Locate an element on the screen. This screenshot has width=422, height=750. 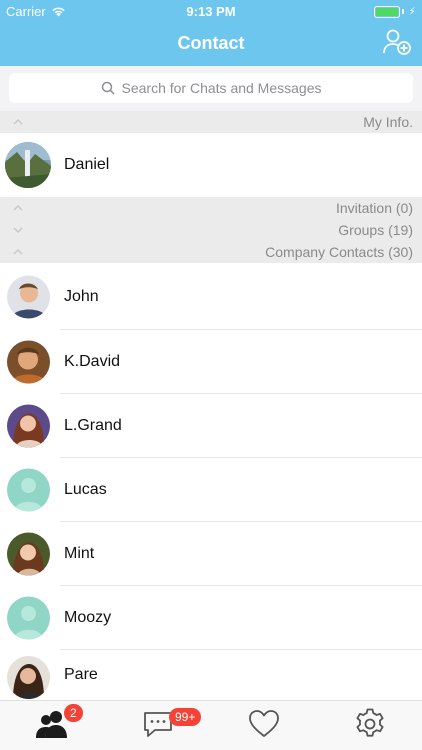
contact-name: L.Grand is located at coordinates (93, 425).